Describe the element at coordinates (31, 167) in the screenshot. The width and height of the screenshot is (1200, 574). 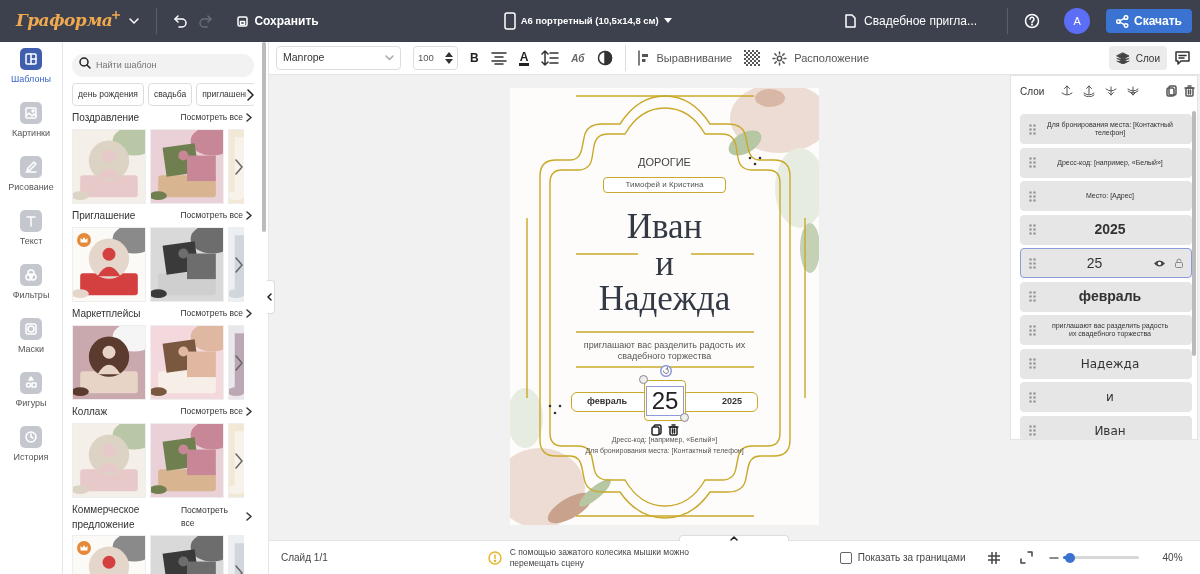
I see `pencil-icon` at that location.